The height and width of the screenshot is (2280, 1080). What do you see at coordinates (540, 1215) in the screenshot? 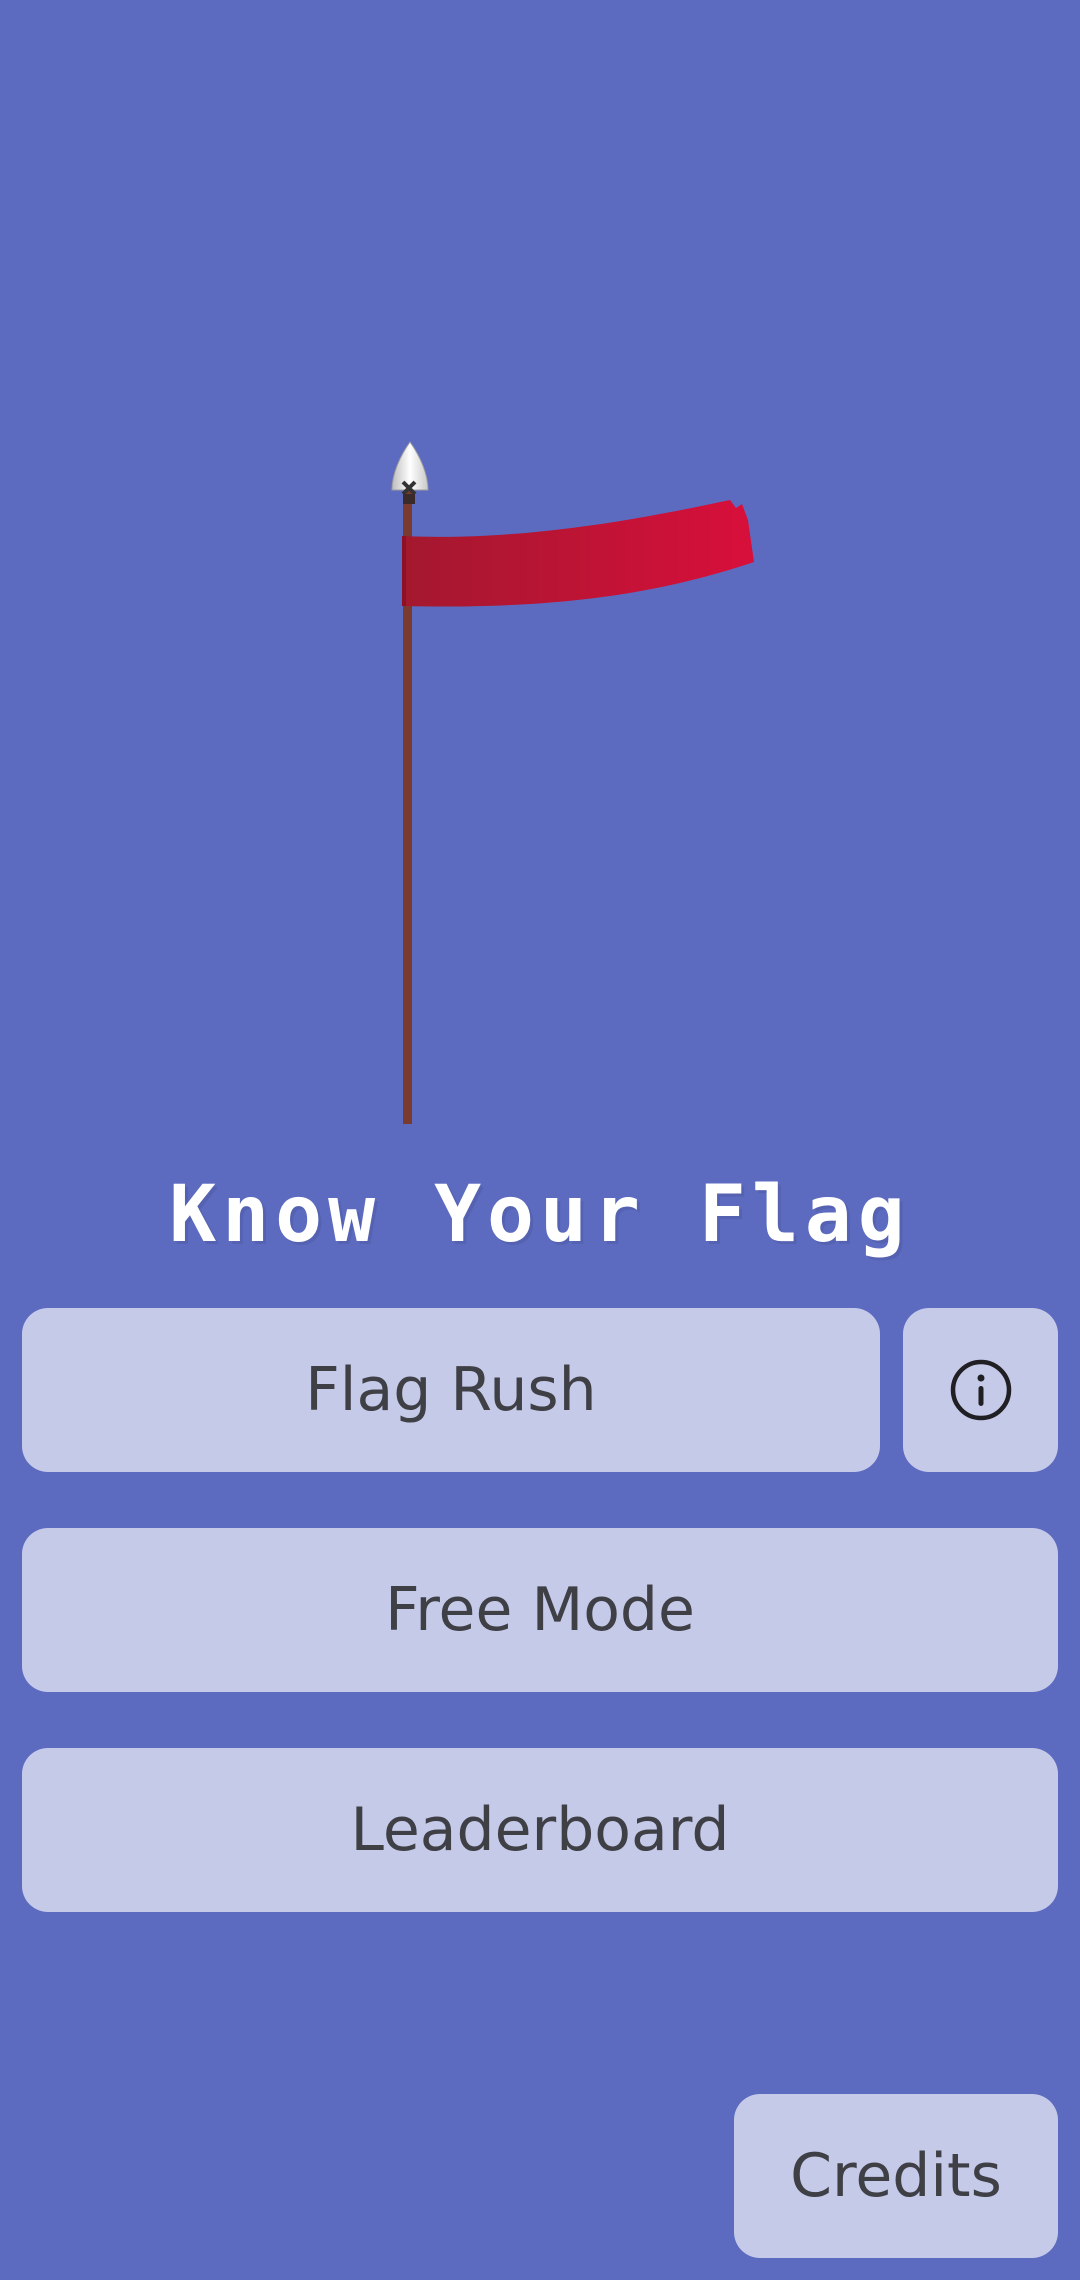
I see `app-title: Know Your Flag` at bounding box center [540, 1215].